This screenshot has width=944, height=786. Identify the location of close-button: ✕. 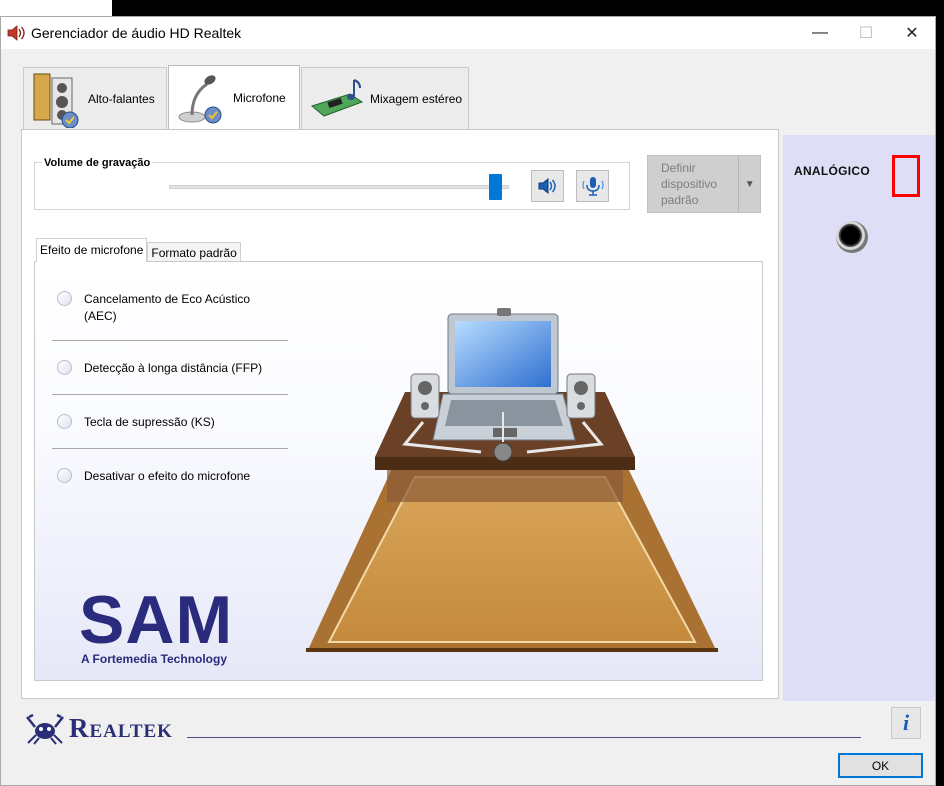
(912, 33).